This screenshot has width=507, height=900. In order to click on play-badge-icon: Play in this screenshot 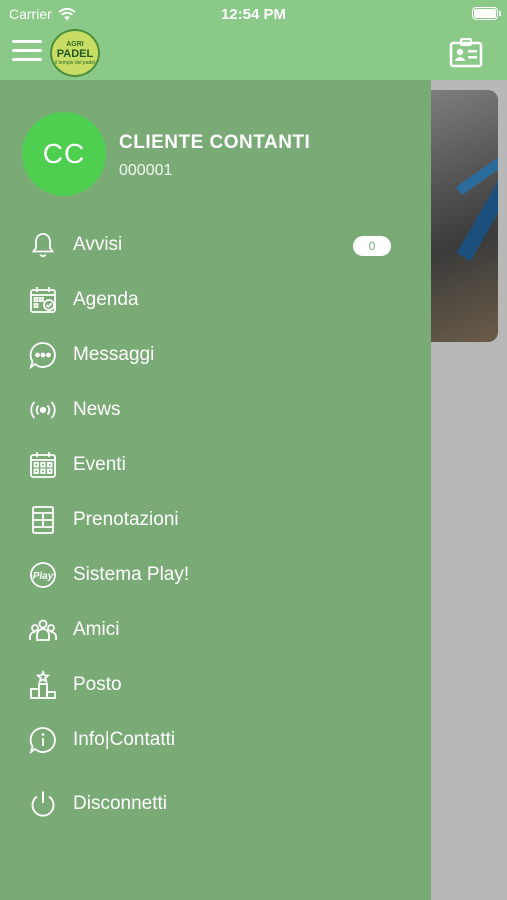, I will do `click(43, 575)`.